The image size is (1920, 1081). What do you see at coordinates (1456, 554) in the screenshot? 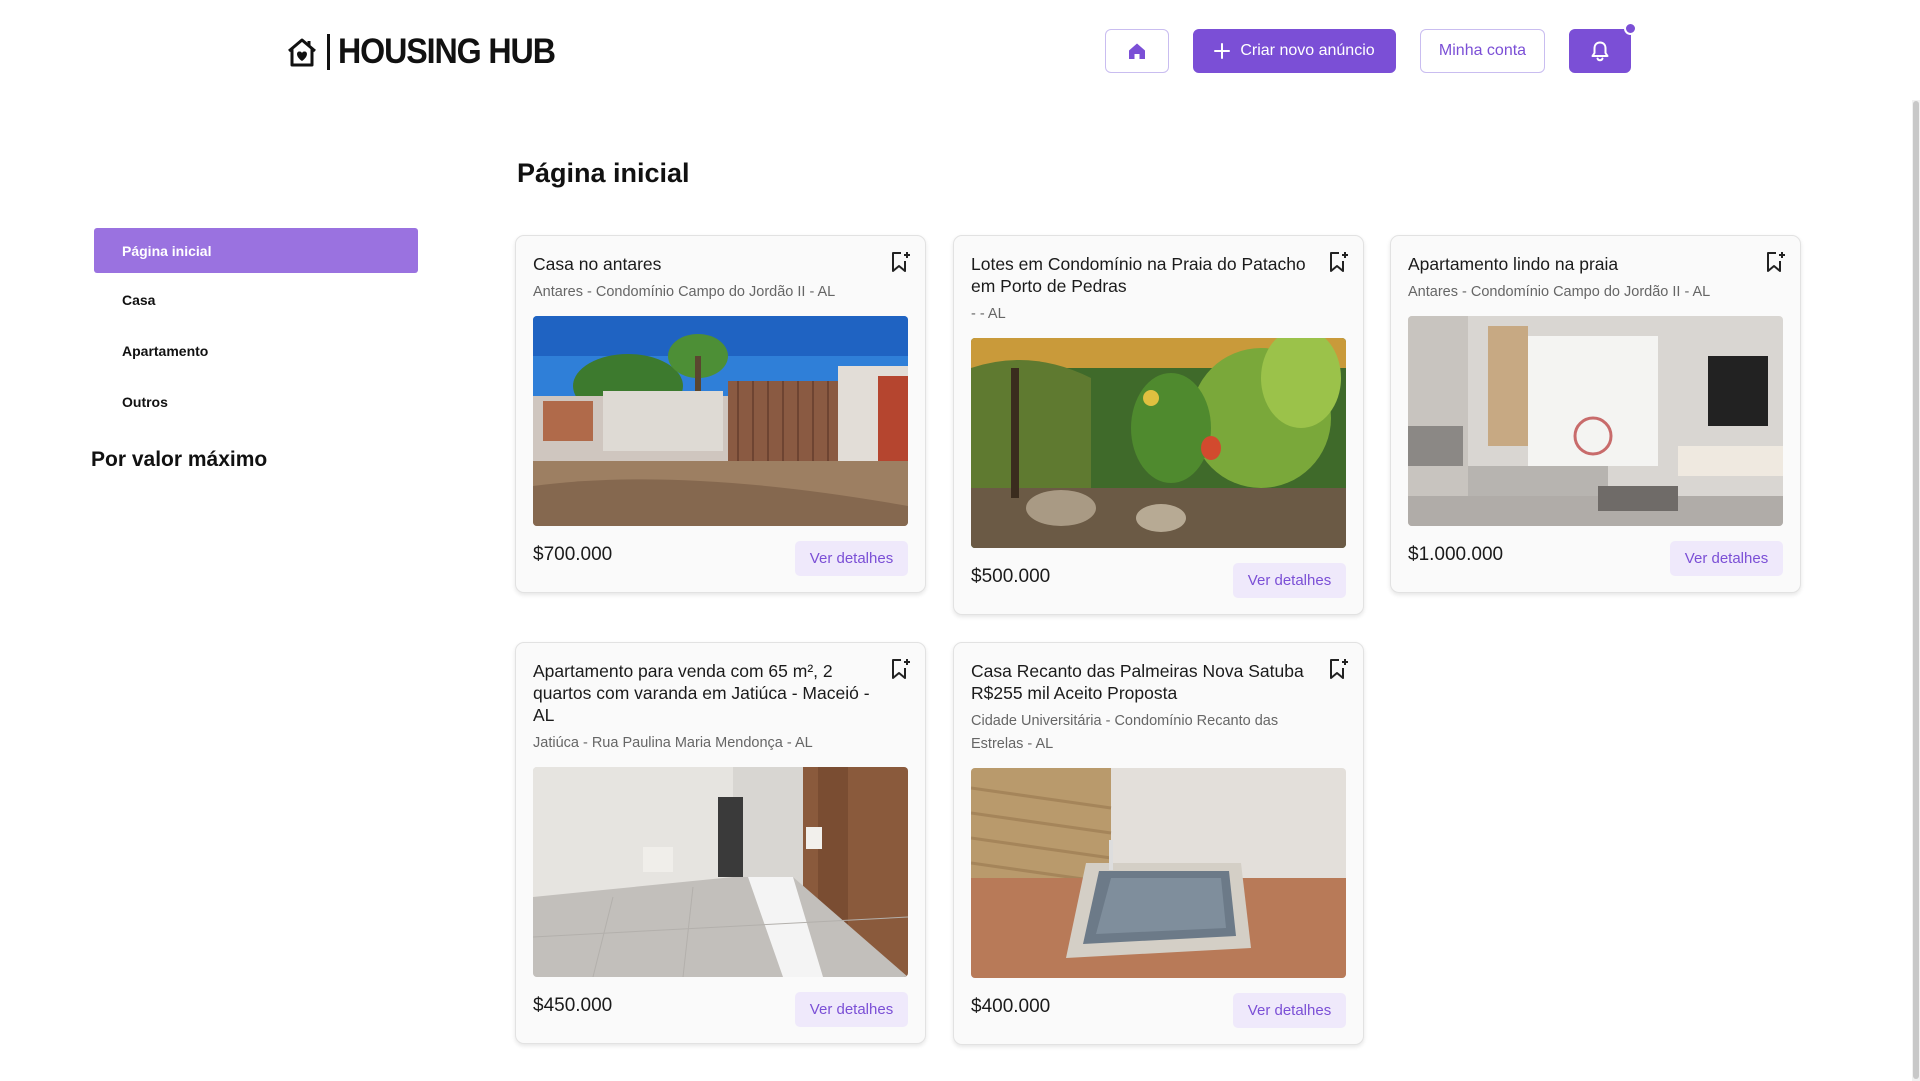
I see `listing-price: $1.000.000` at bounding box center [1456, 554].